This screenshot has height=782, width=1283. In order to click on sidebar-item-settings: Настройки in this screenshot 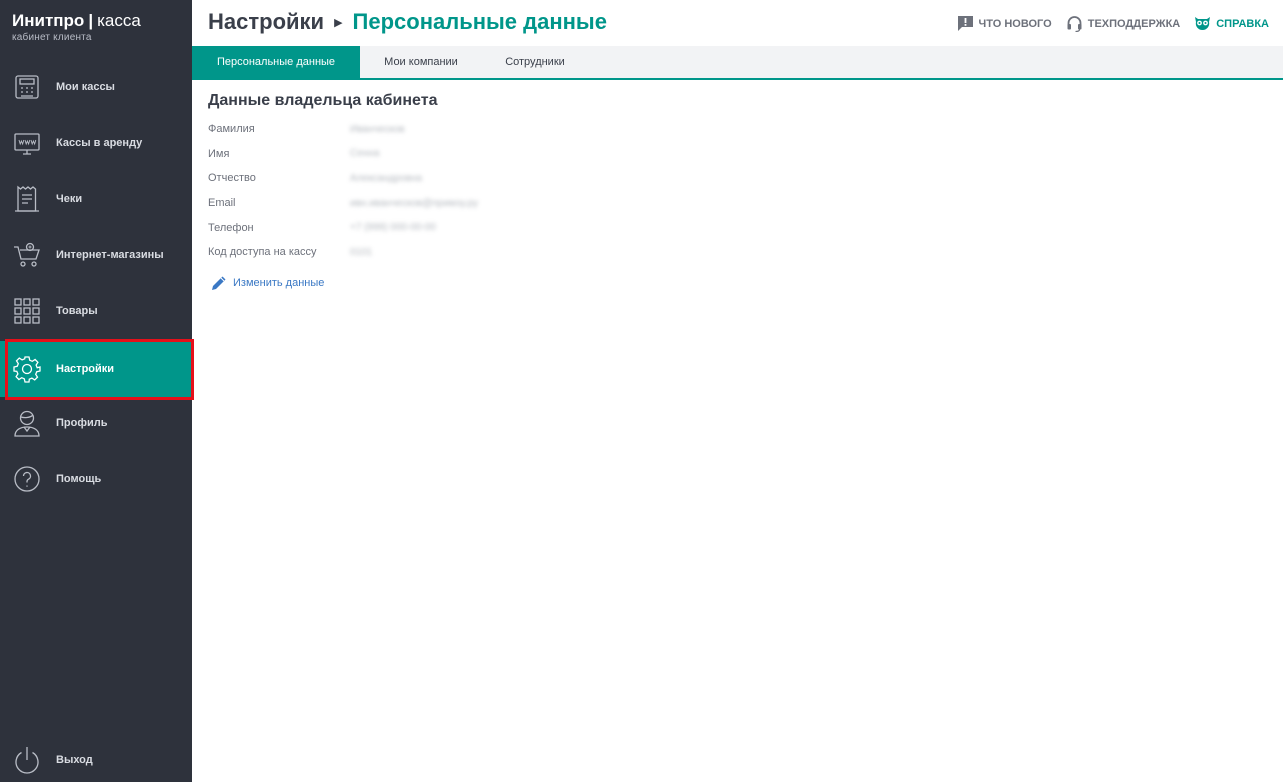, I will do `click(96, 369)`.